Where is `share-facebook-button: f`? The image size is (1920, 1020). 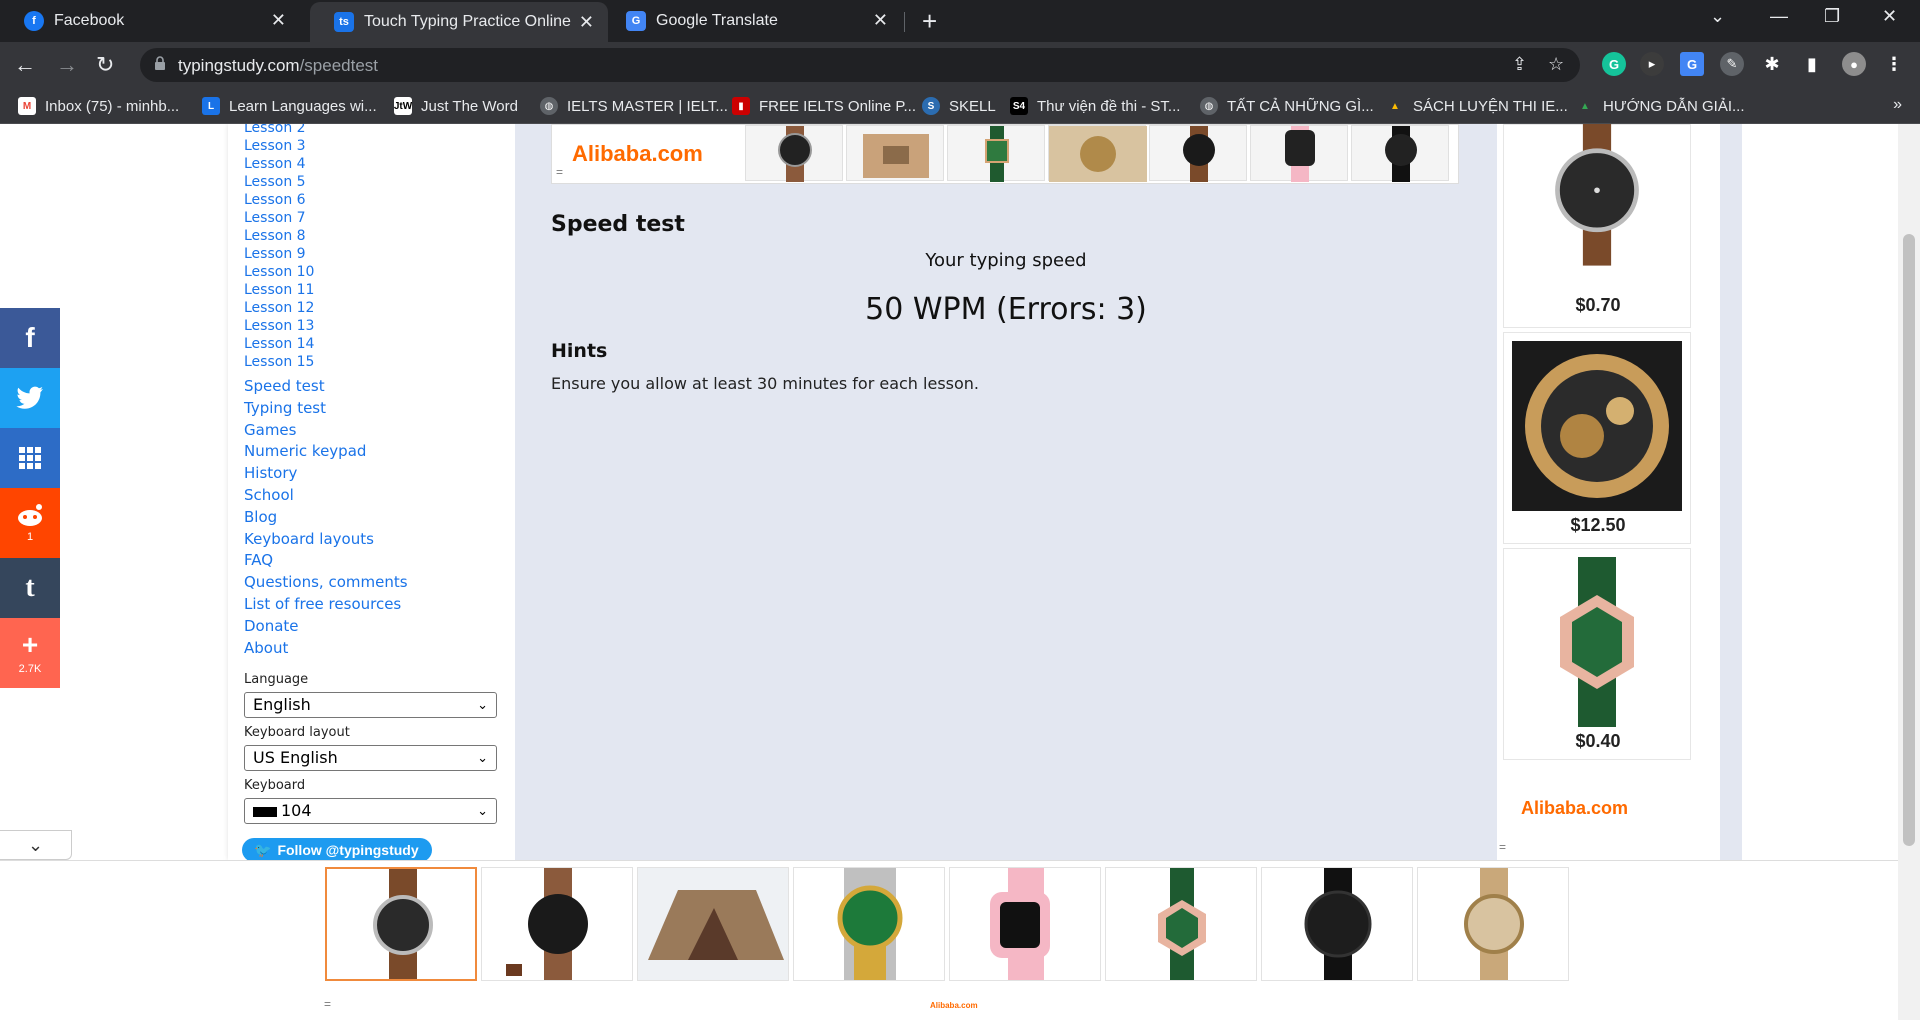
share-facebook-button: f is located at coordinates (30, 338).